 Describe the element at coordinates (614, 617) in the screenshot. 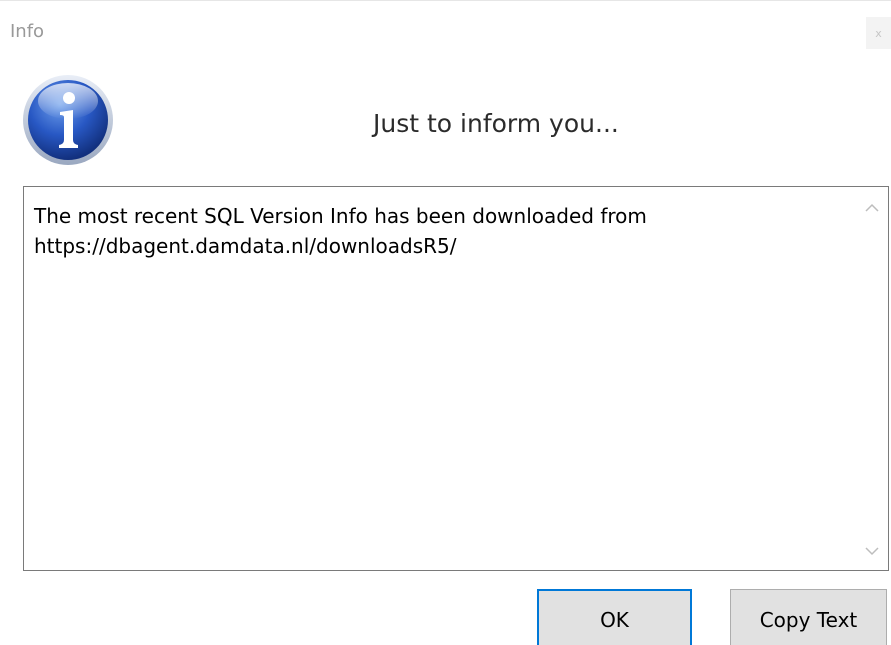

I see `ok-button: OK` at that location.